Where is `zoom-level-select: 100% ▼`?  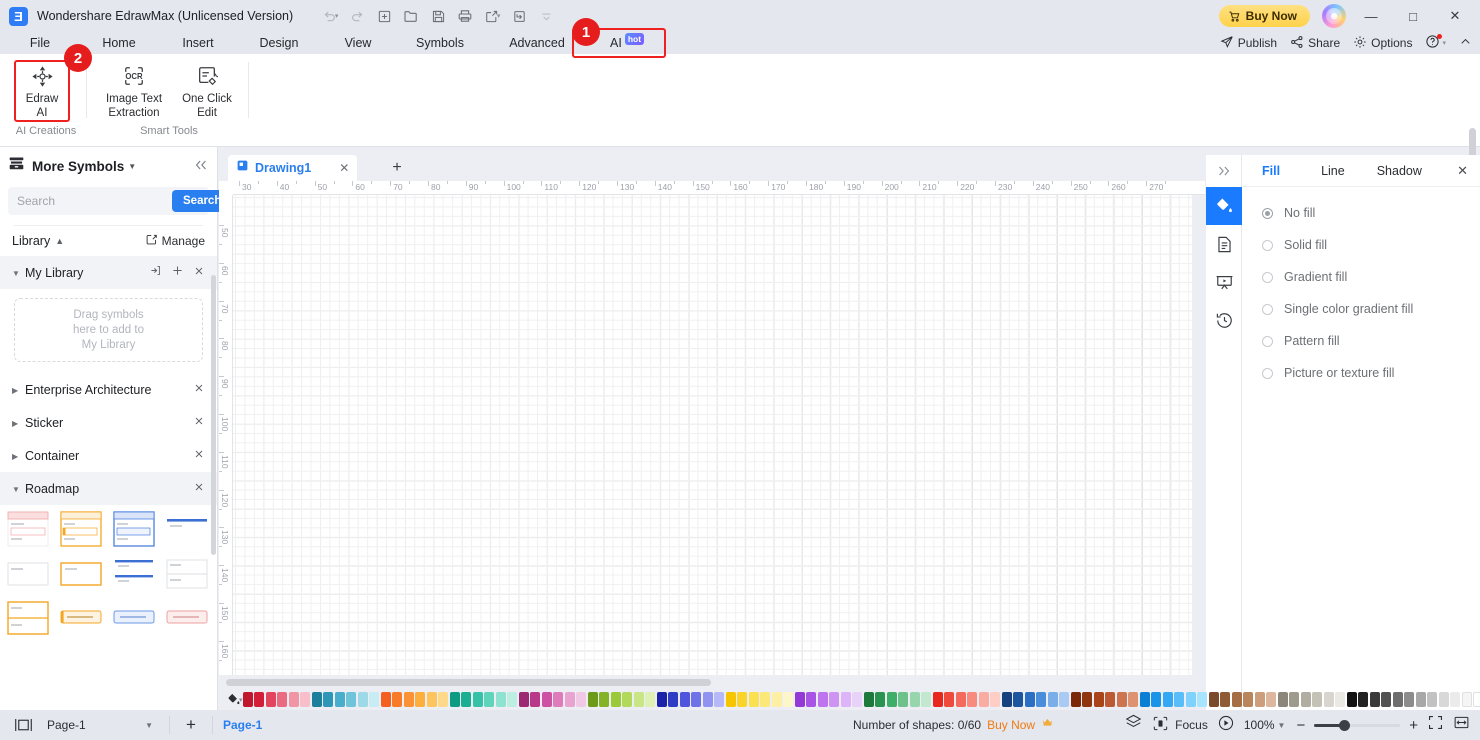
zoom-level-select: 100% ▼ is located at coordinates (1265, 725).